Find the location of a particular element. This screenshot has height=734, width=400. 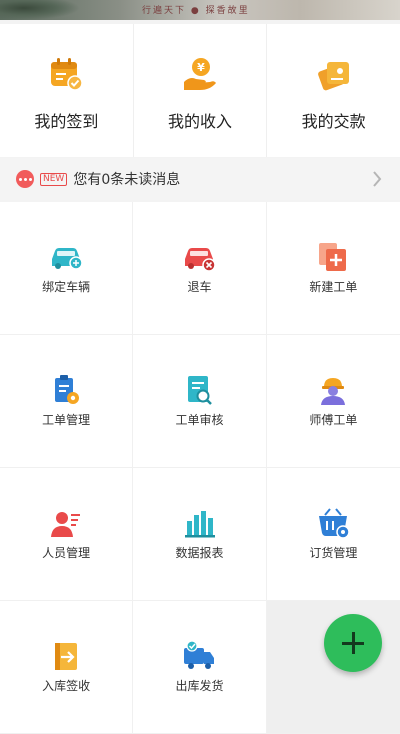

bind-vehicle-label: 绑定车辆 is located at coordinates (66, 287).